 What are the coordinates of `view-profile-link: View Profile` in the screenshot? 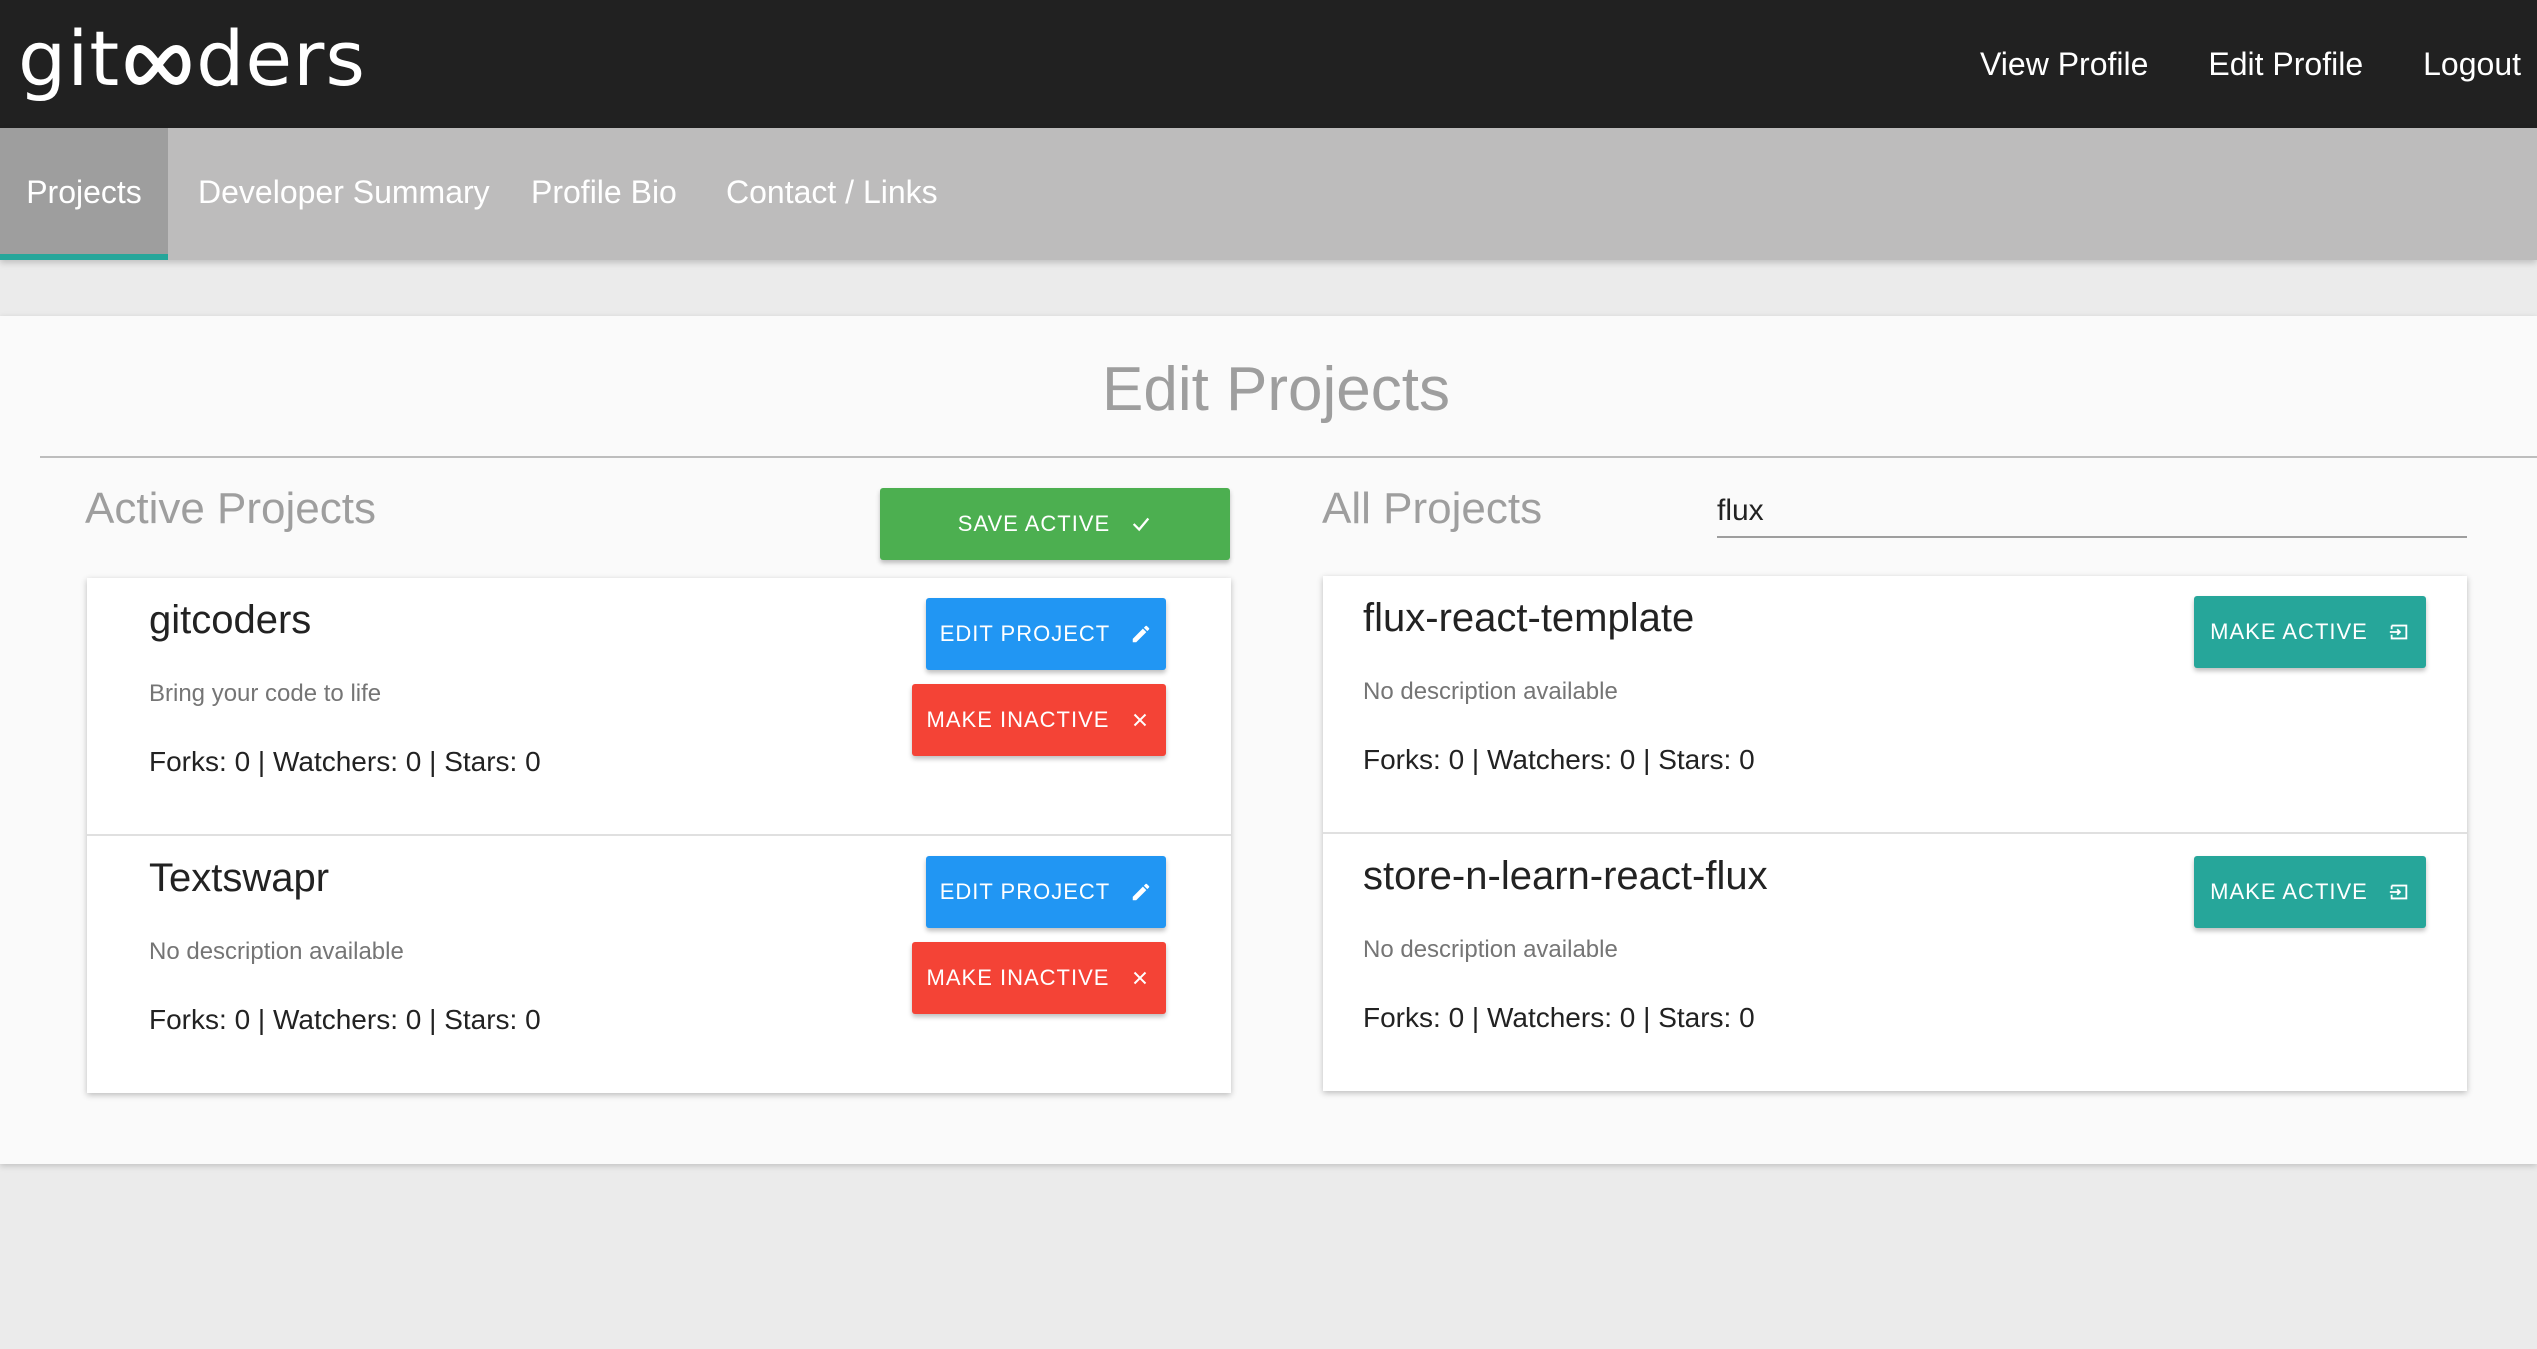 It's located at (2064, 64).